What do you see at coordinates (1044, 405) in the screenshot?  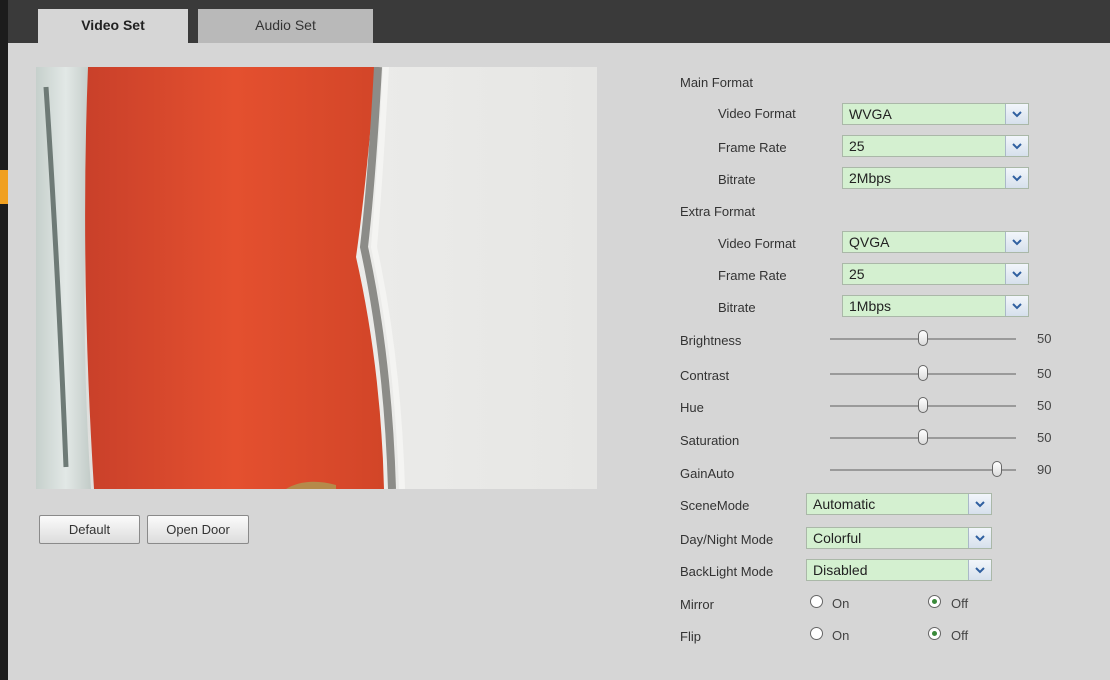 I see `hue-value: 50` at bounding box center [1044, 405].